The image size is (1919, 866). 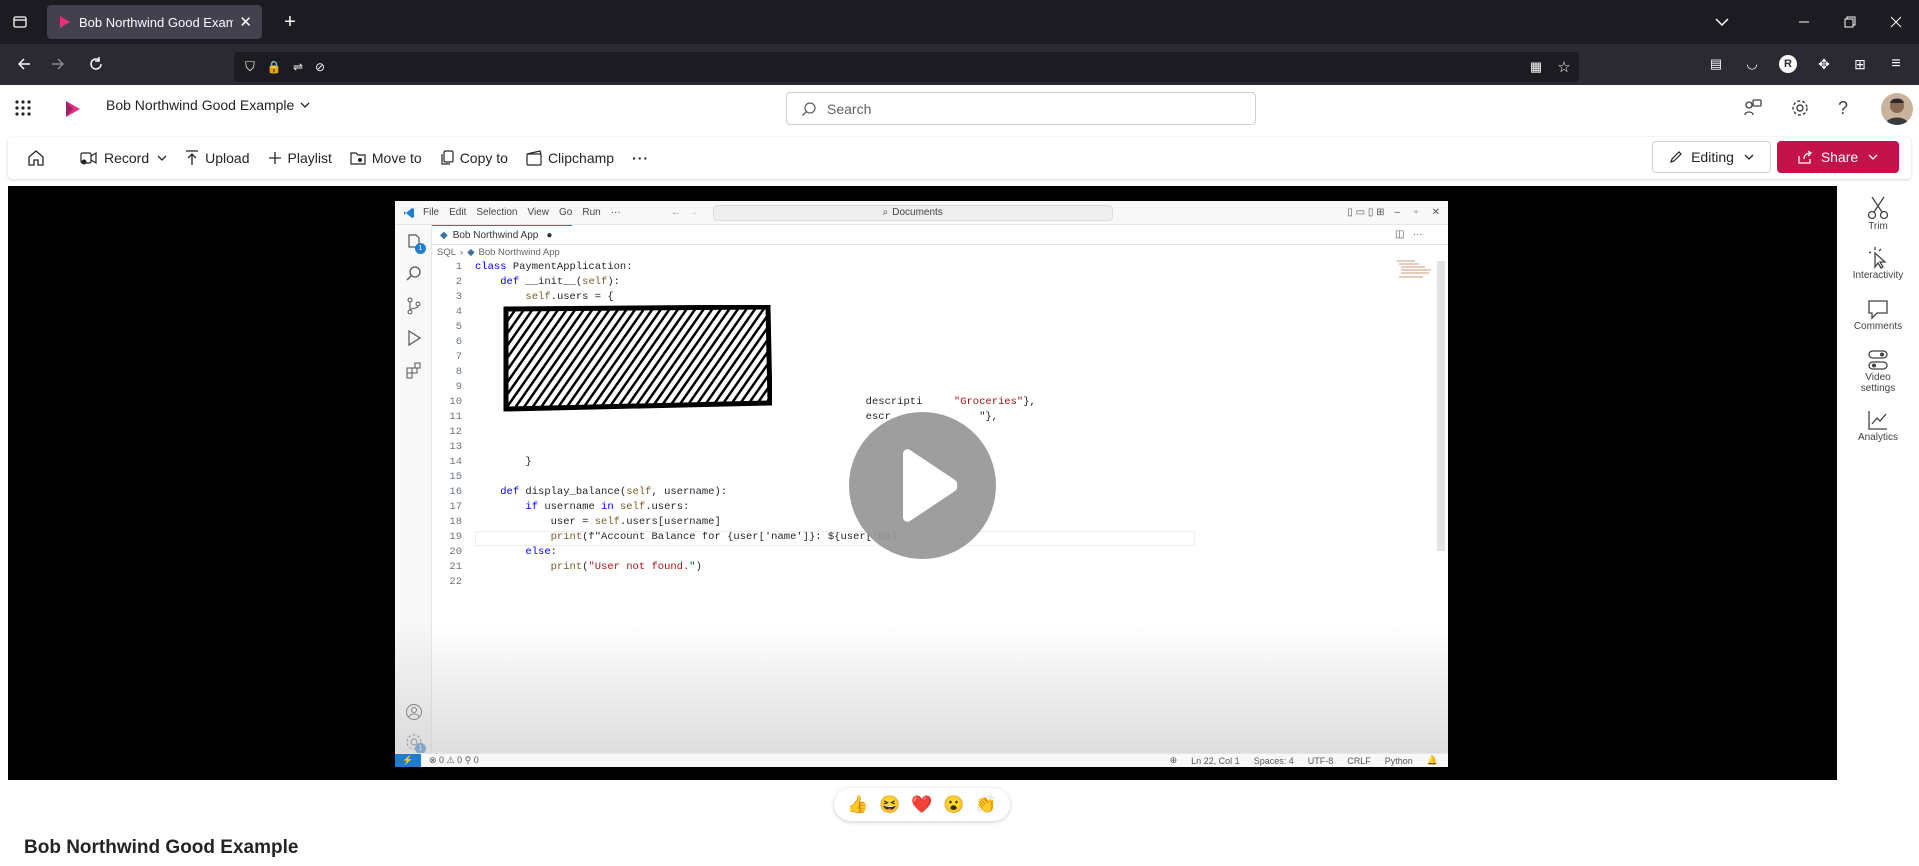 I want to click on line-number: 5, so click(x=458, y=327).